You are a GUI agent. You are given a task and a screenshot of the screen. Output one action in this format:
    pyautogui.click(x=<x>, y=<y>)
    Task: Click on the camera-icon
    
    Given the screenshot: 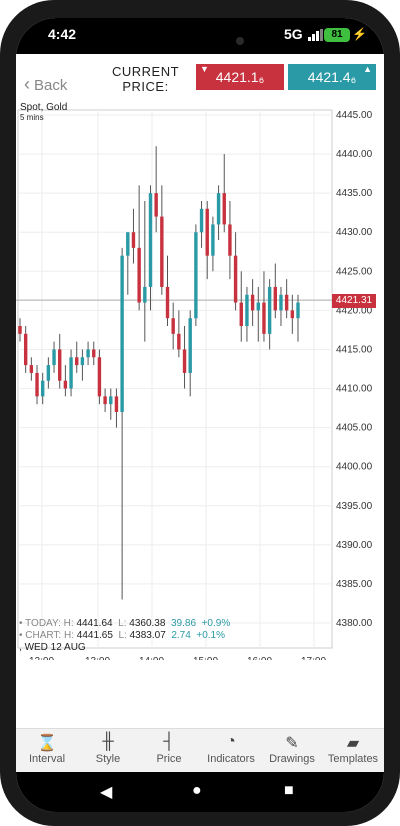 What is the action you would take?
    pyautogui.click(x=240, y=41)
    